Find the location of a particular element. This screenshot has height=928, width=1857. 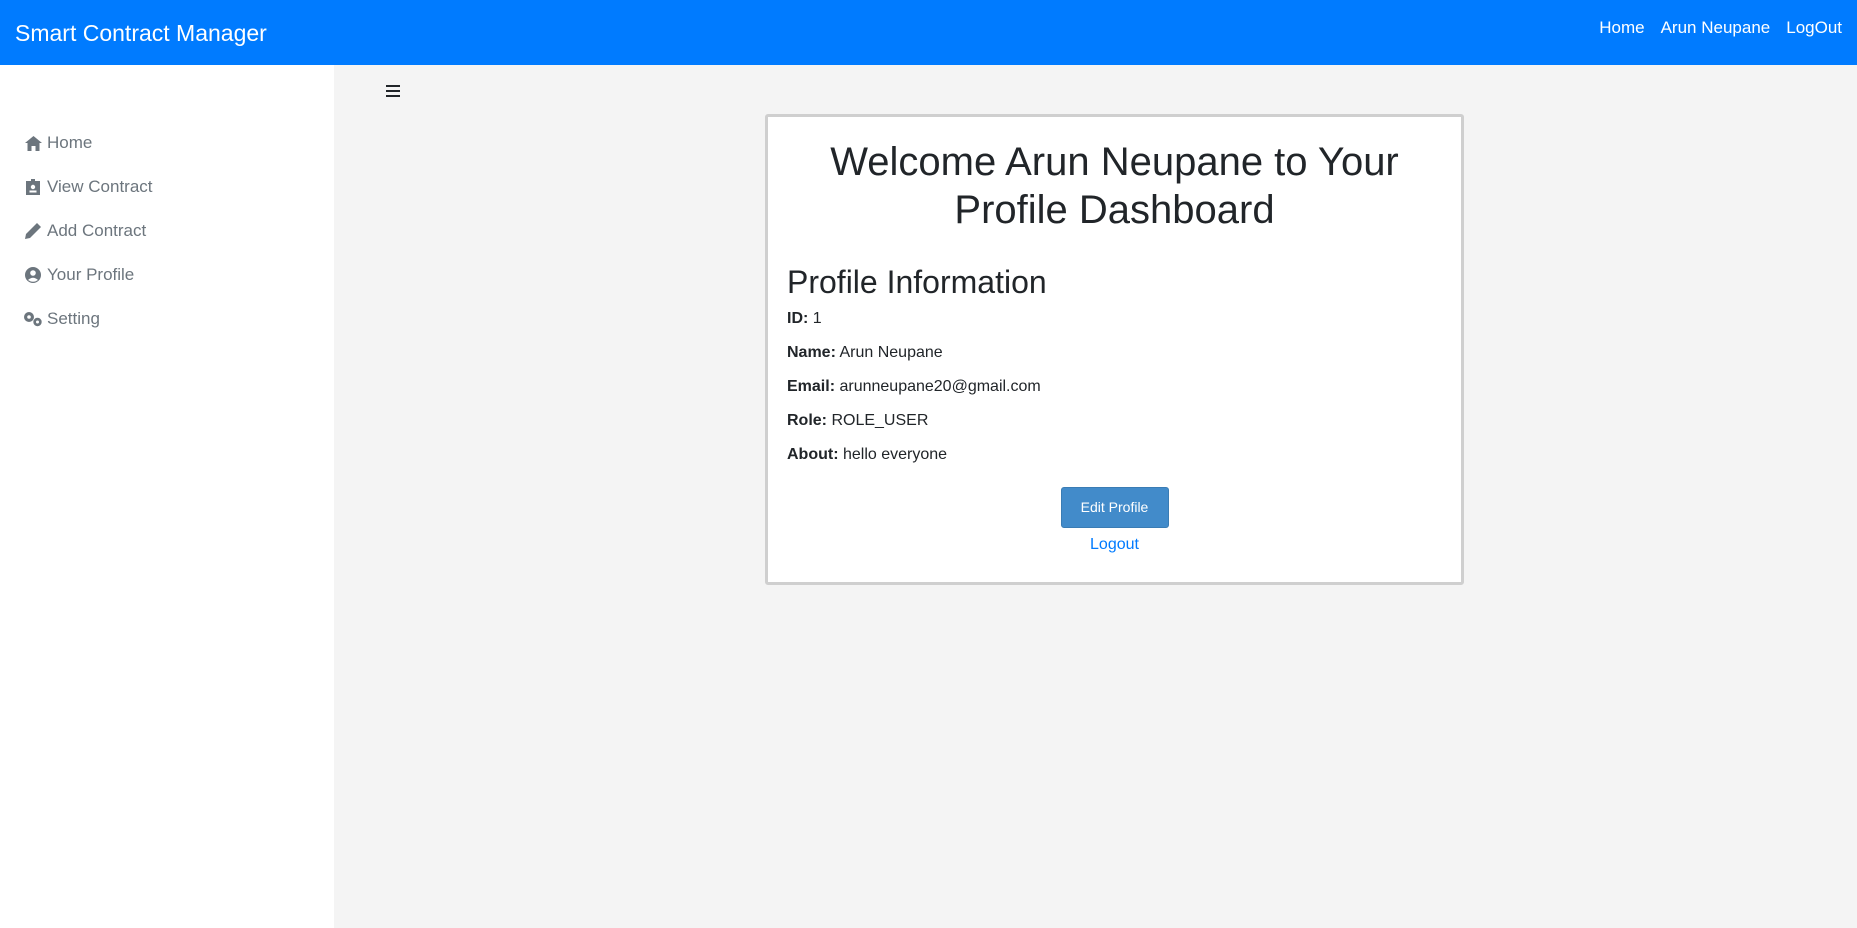

edit-profile-button: Edit Profile is located at coordinates (1114, 507).